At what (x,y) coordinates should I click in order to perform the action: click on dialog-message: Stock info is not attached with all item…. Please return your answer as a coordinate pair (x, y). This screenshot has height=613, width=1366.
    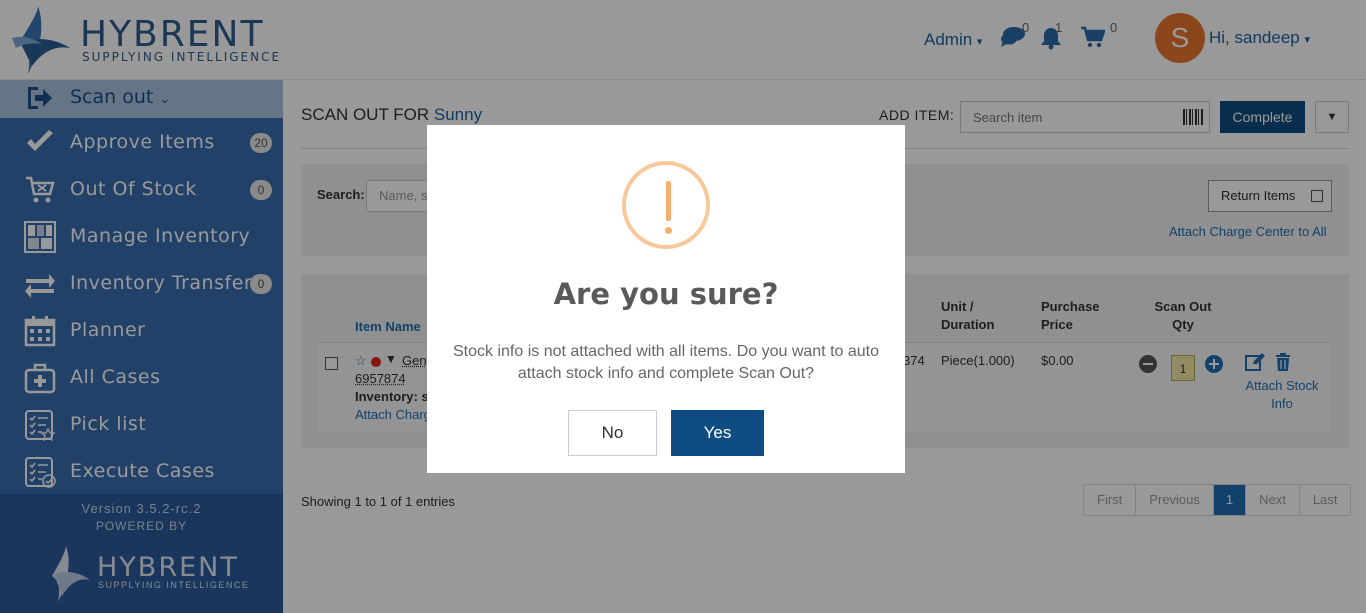
    Looking at the image, I should click on (666, 362).